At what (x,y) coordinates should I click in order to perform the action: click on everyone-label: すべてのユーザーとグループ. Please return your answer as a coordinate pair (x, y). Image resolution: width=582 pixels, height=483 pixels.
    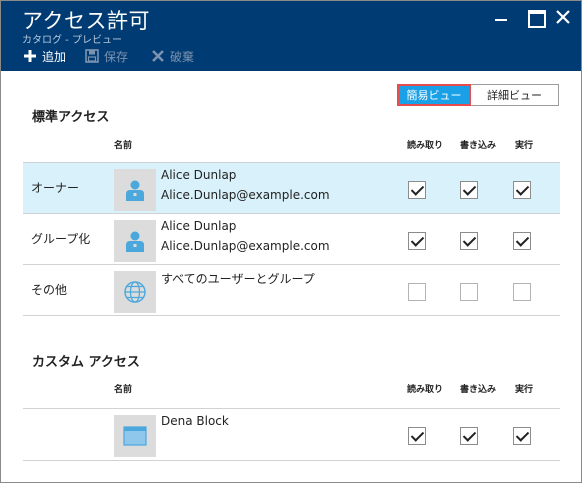
    Looking at the image, I should click on (238, 279).